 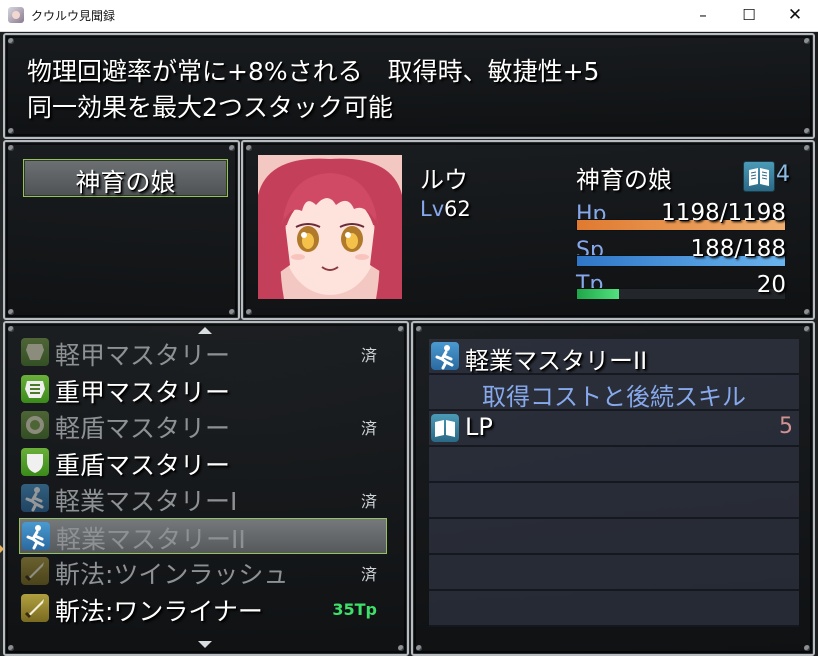 I want to click on detail-header-row: 取得コストと後続スキル, so click(x=614, y=393).